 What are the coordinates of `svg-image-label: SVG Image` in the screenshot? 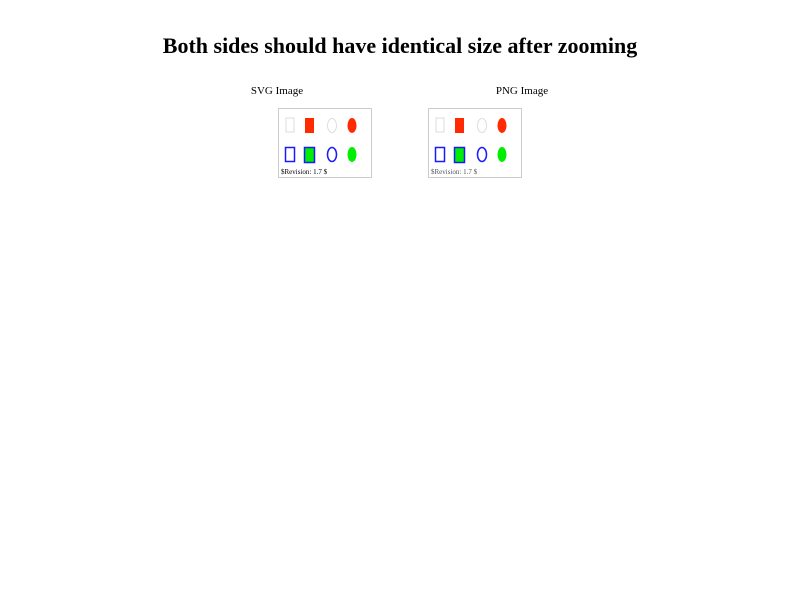 It's located at (277, 91).